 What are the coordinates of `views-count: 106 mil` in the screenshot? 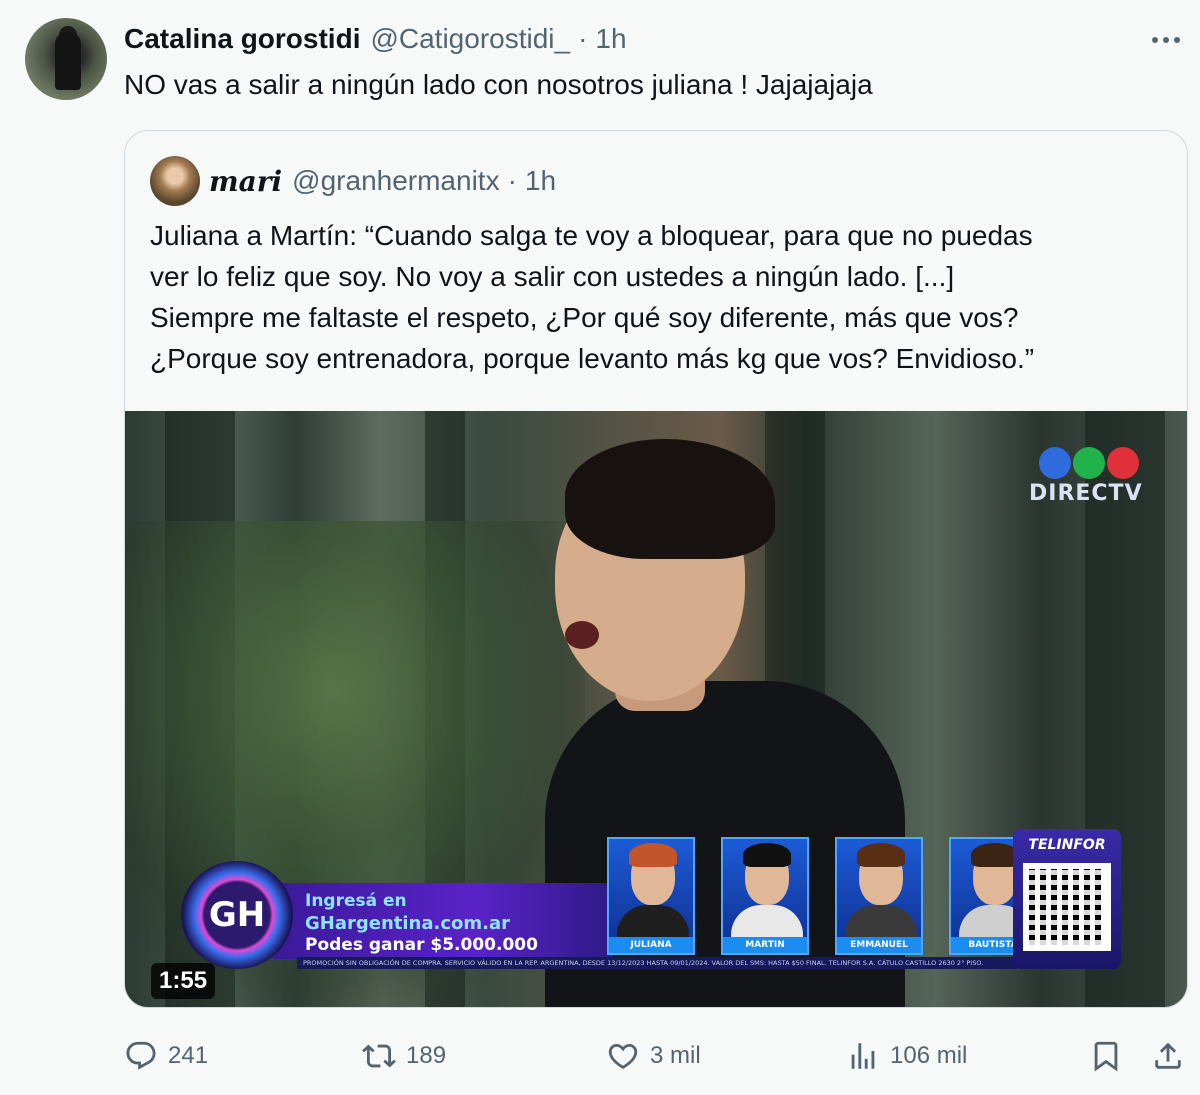 It's located at (929, 1055).